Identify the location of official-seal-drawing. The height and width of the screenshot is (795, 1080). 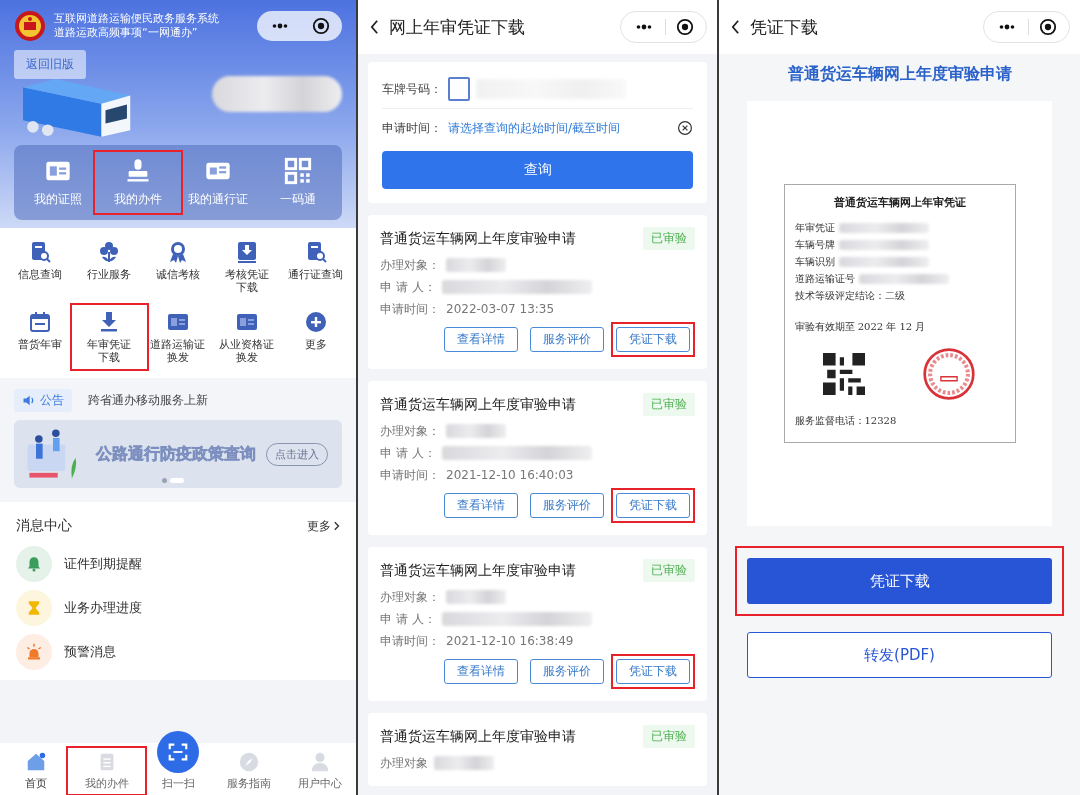
(949, 374).